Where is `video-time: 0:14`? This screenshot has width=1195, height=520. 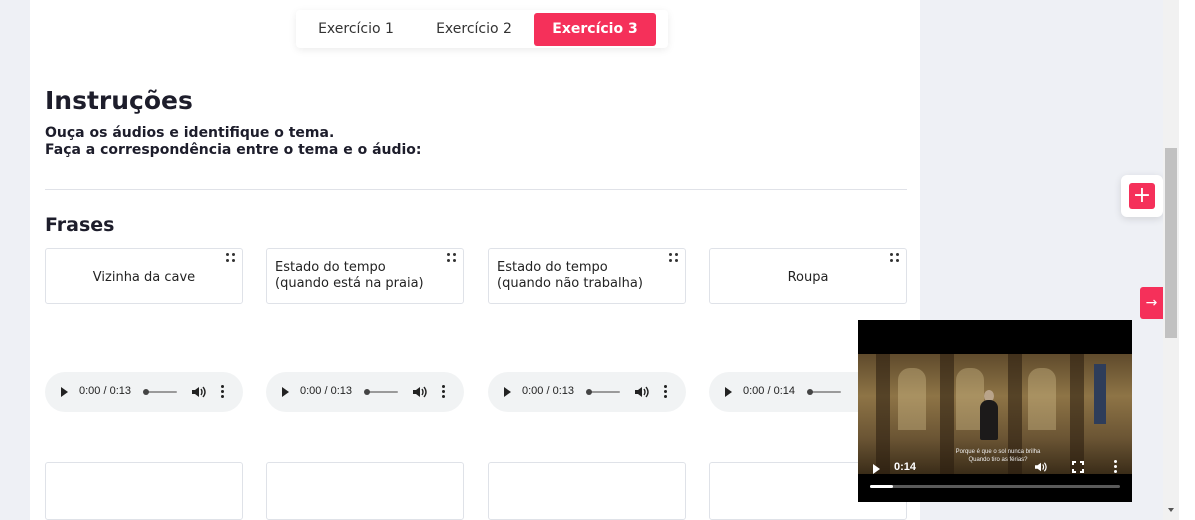
video-time: 0:14 is located at coordinates (905, 467).